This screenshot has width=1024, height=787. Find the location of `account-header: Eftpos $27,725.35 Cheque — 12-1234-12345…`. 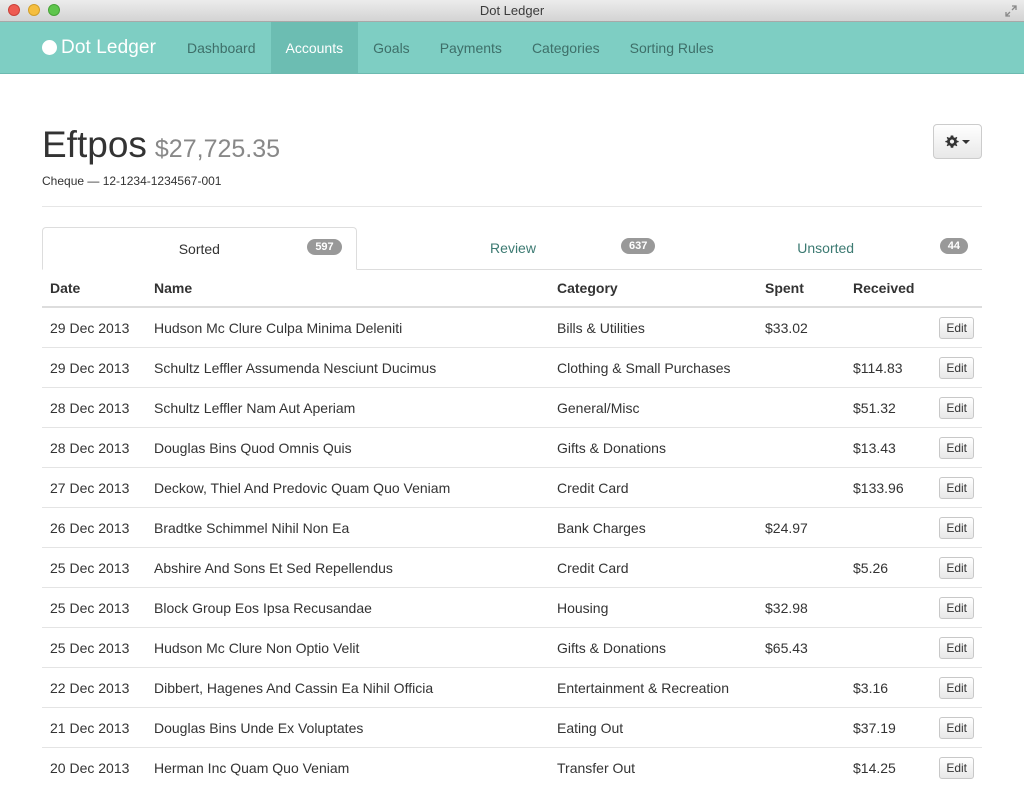

account-header: Eftpos $27,725.35 Cheque — 12-1234-12345… is located at coordinates (512, 131).